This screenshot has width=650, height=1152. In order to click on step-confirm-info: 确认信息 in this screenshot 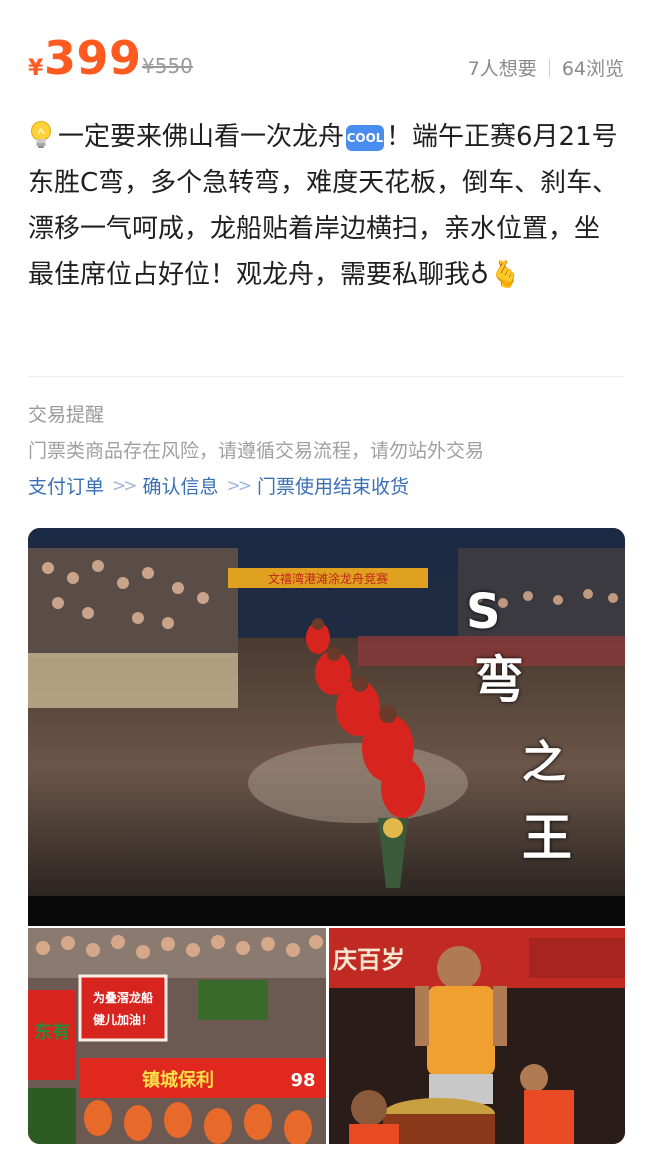, I will do `click(181, 485)`.